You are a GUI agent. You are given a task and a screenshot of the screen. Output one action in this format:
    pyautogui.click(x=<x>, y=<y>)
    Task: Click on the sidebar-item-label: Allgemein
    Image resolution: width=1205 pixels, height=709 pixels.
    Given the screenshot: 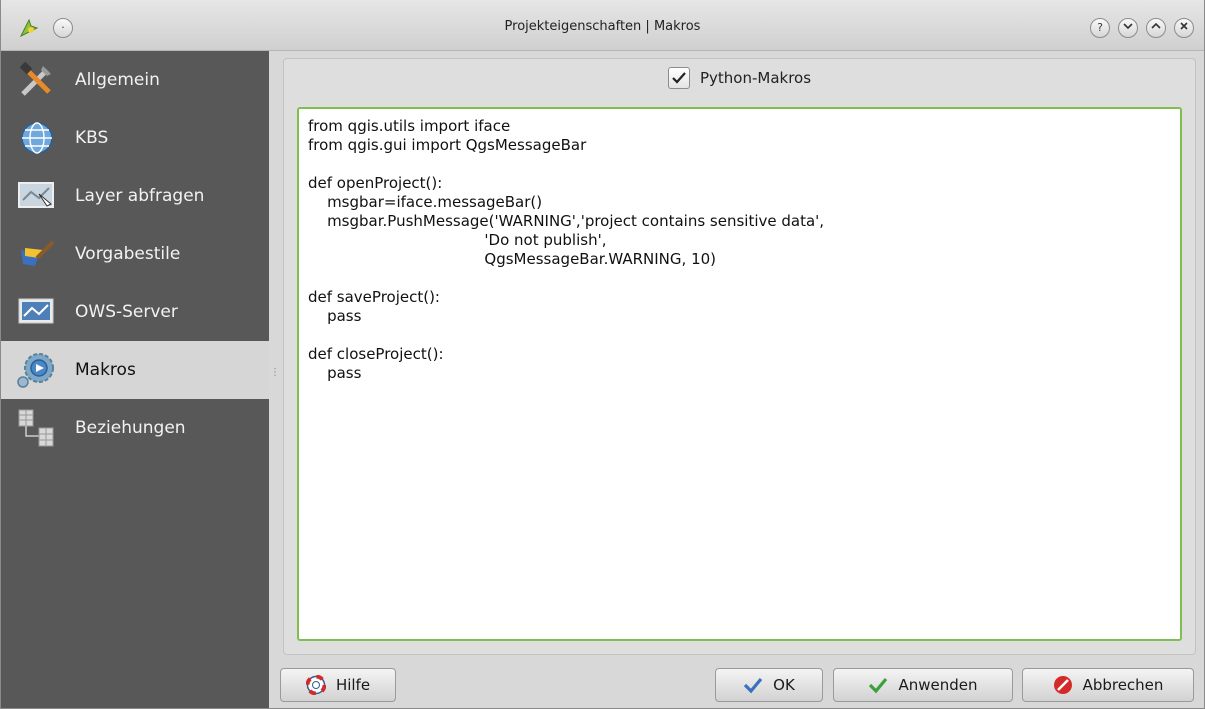 What is the action you would take?
    pyautogui.click(x=117, y=80)
    